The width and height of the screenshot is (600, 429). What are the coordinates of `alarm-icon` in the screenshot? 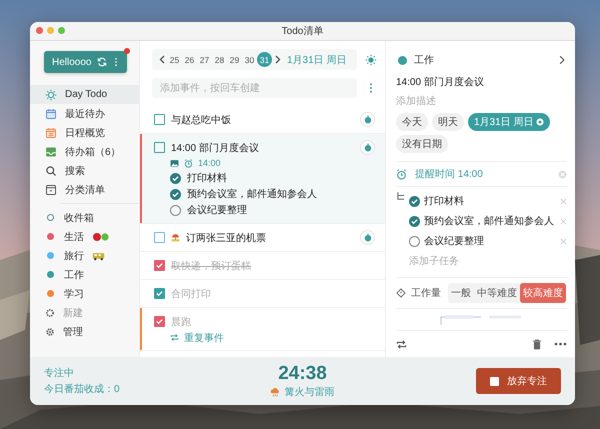 It's located at (188, 163).